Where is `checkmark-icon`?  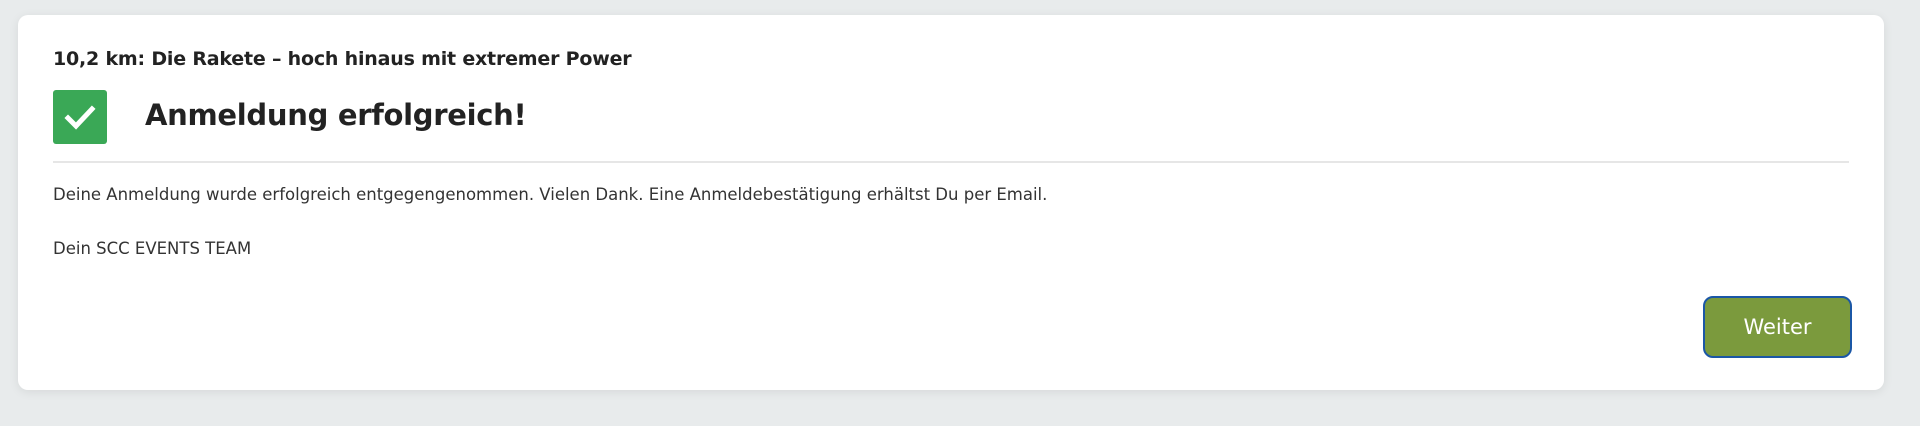
checkmark-icon is located at coordinates (80, 117).